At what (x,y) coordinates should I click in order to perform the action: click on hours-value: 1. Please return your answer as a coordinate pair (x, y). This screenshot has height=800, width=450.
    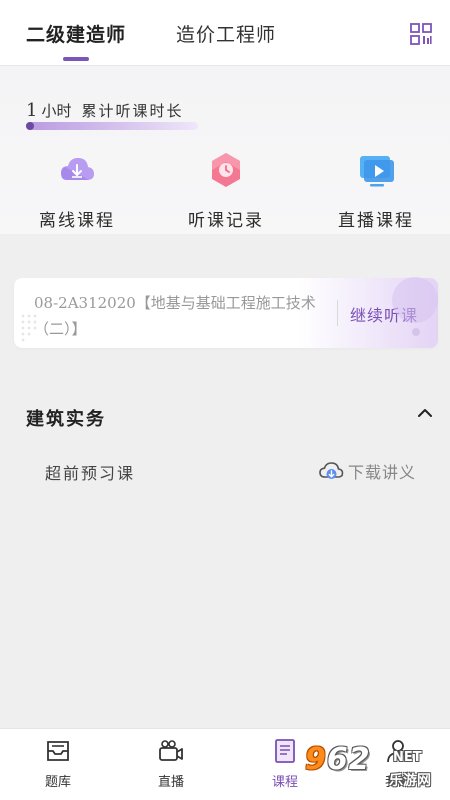
    Looking at the image, I should click on (32, 110).